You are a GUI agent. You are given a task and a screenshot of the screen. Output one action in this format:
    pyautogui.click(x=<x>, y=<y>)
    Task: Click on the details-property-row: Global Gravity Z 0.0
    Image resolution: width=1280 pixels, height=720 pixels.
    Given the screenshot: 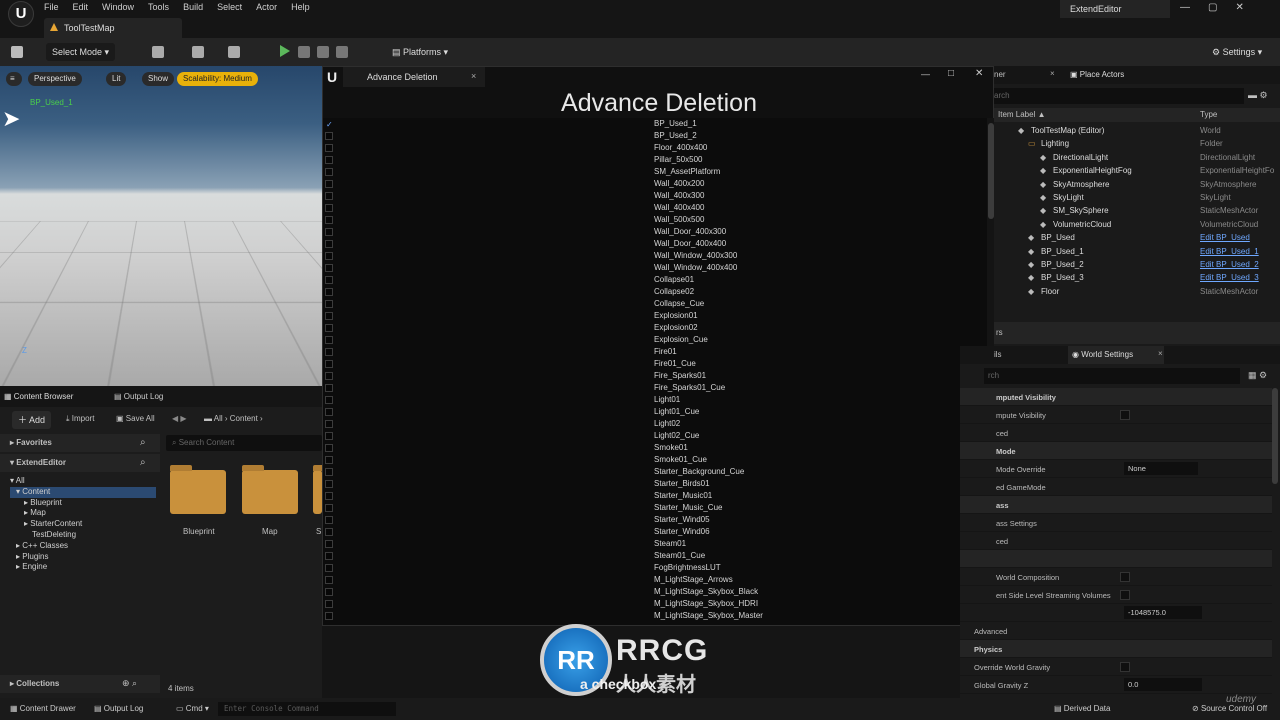 What is the action you would take?
    pyautogui.click(x=1116, y=685)
    